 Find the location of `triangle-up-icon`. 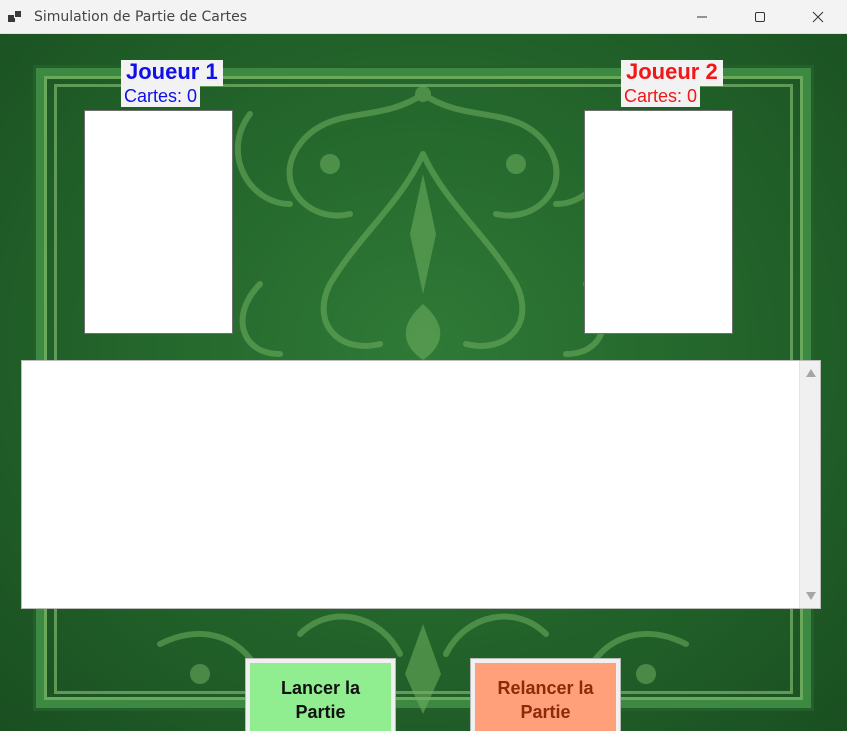

triangle-up-icon is located at coordinates (810, 373).